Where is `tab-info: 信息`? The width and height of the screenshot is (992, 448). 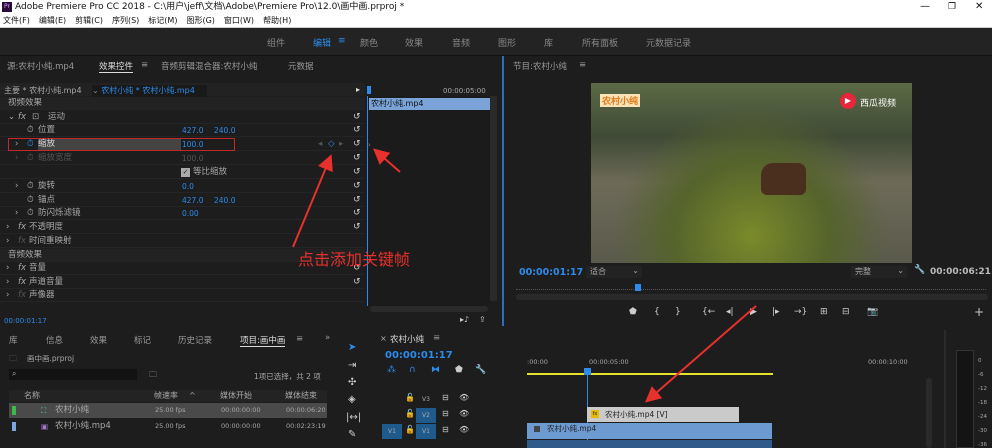
tab-info: 信息 is located at coordinates (54, 340).